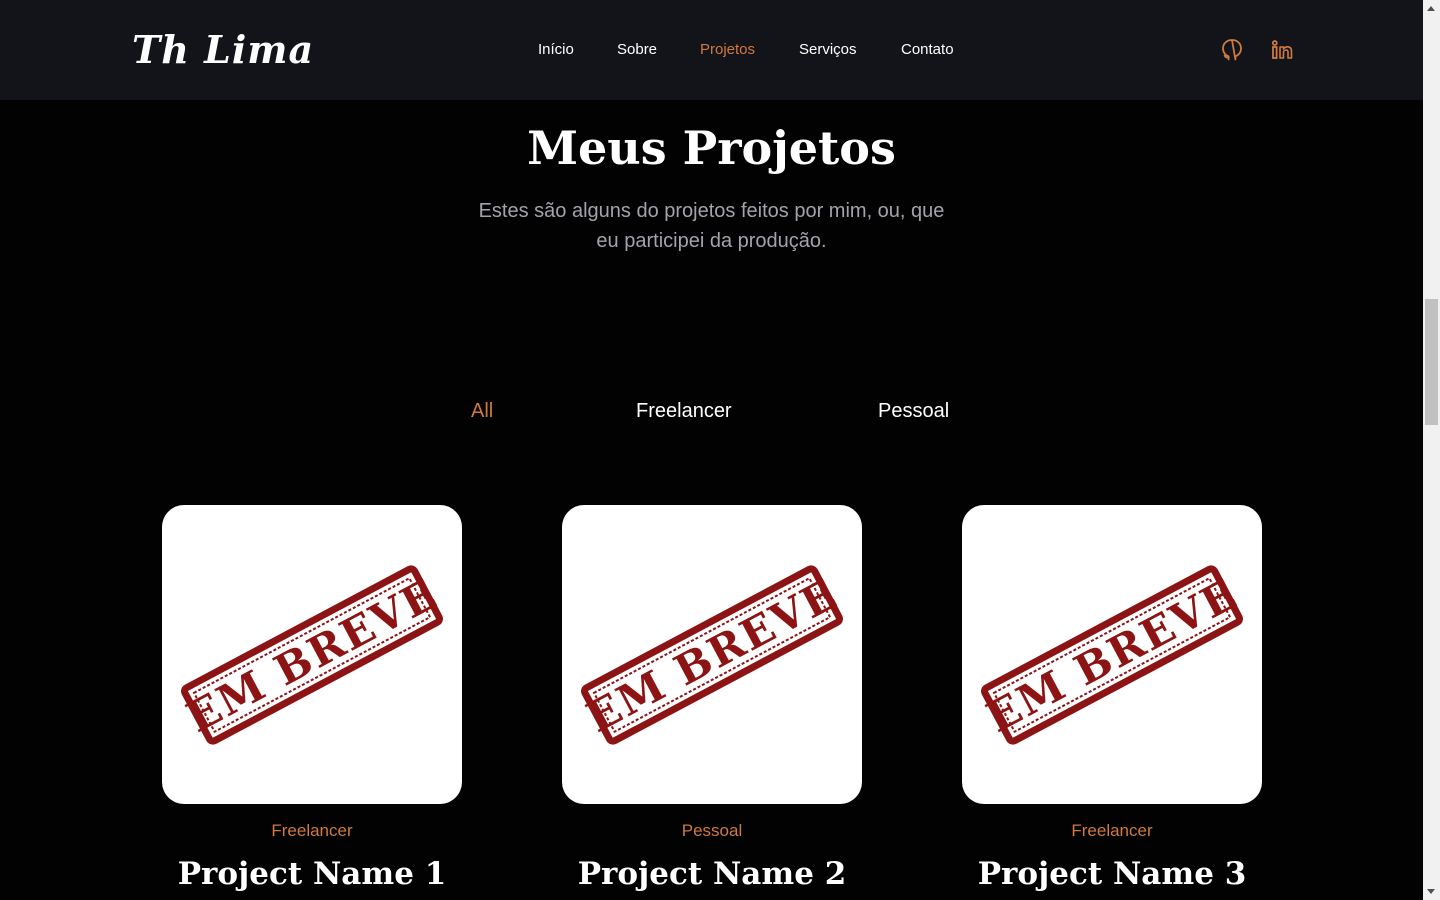 The width and height of the screenshot is (1440, 900). What do you see at coordinates (828, 50) in the screenshot?
I see `nav-item-servicos: Serviços` at bounding box center [828, 50].